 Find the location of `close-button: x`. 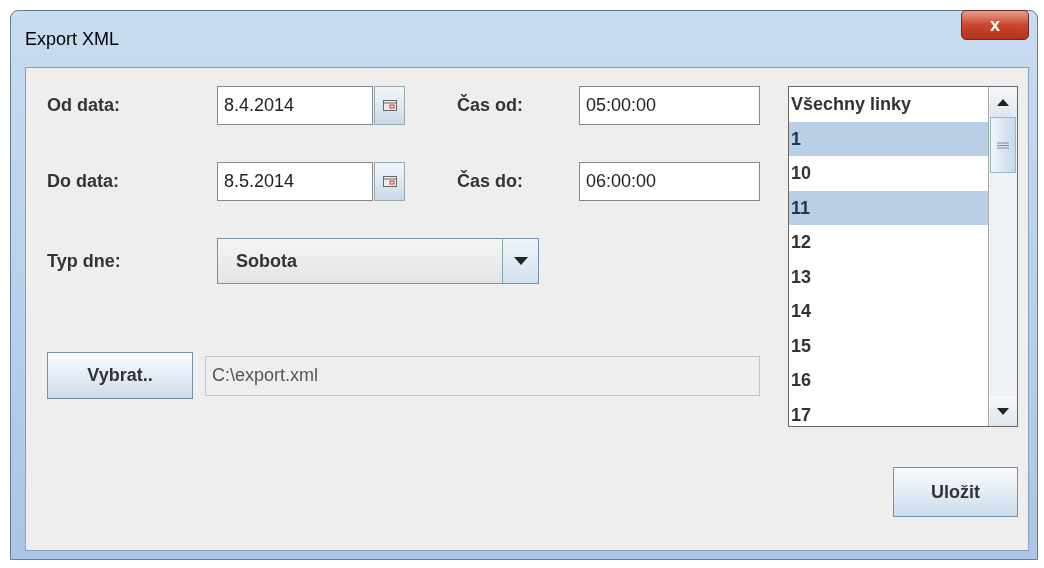

close-button: x is located at coordinates (995, 25).